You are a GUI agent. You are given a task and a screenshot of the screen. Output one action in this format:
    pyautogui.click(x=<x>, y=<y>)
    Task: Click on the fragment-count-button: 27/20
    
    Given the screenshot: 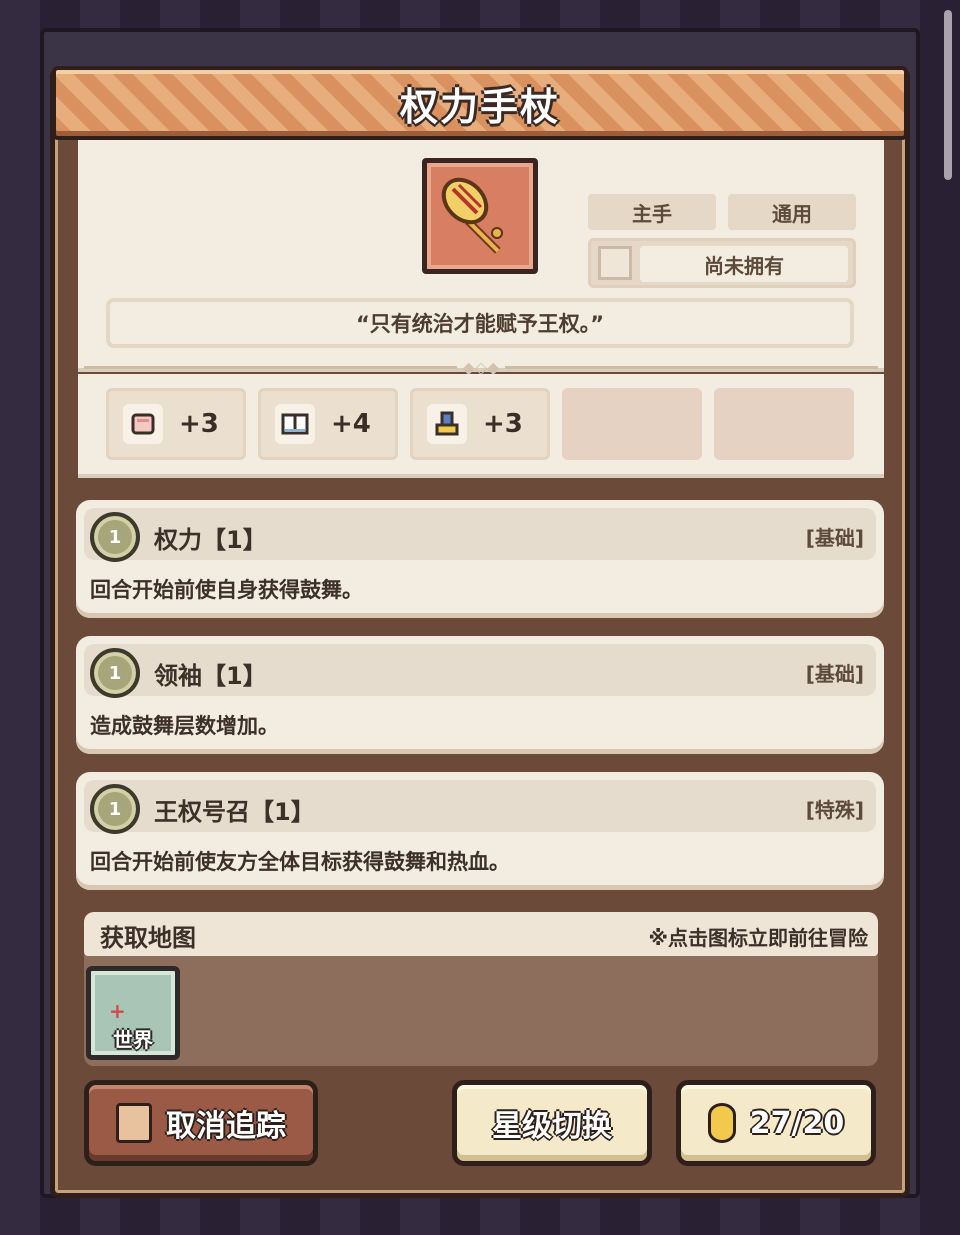 What is the action you would take?
    pyautogui.click(x=776, y=1123)
    